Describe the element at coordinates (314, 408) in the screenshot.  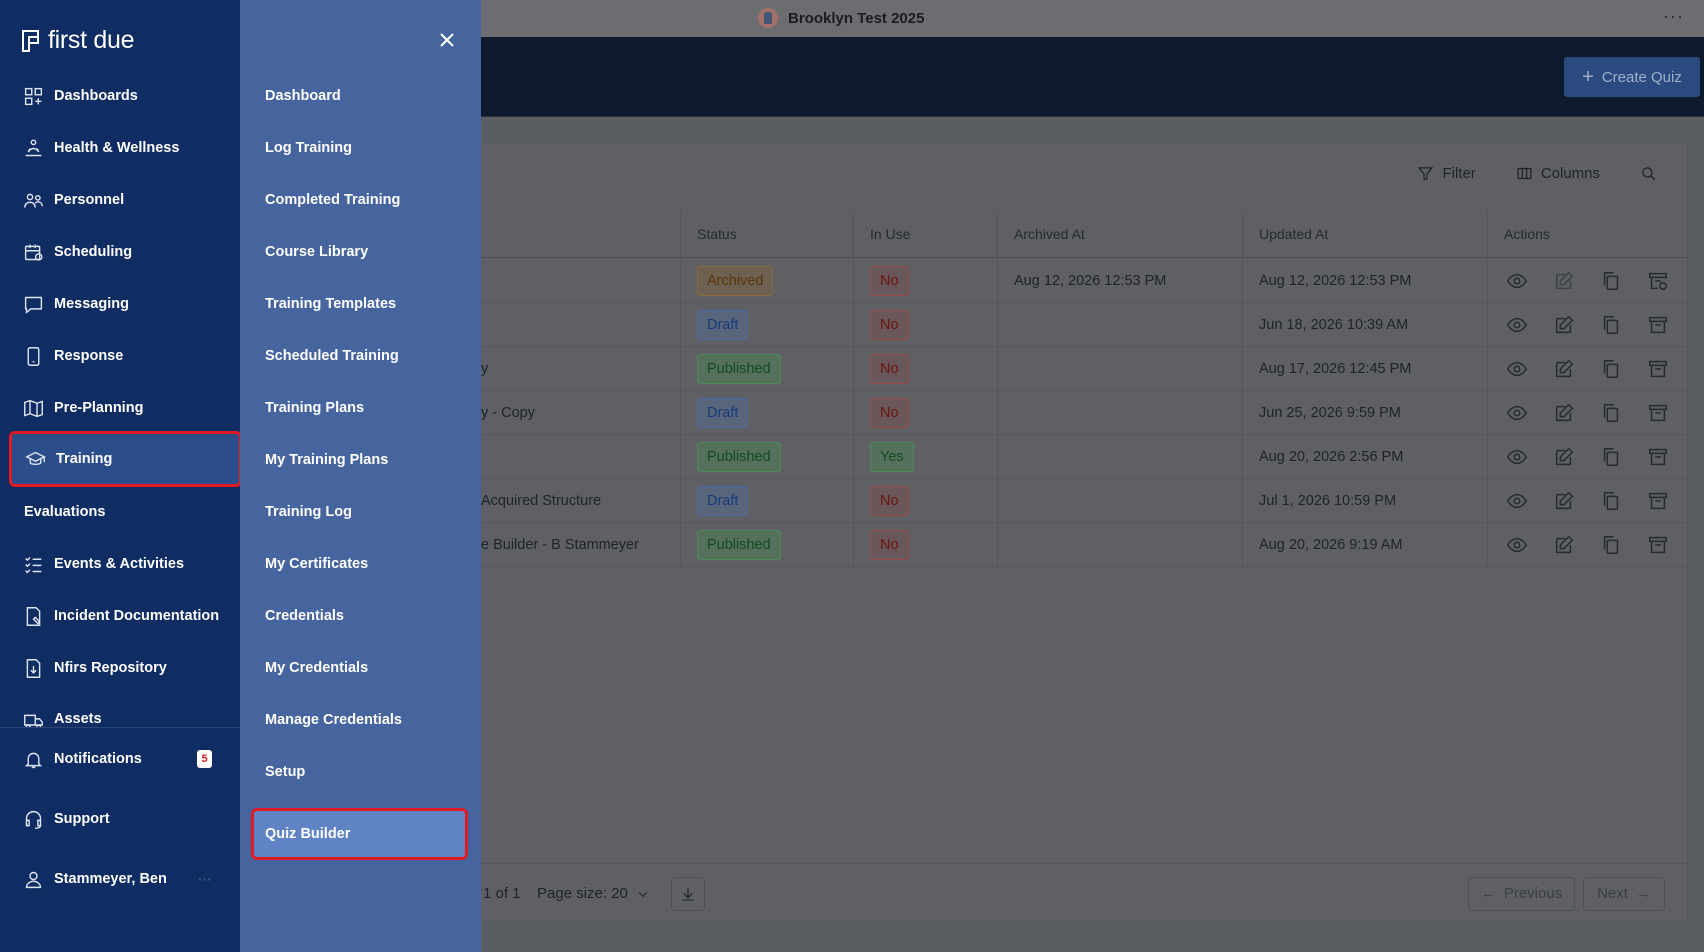
I see `submenu-item-training-plans: Training Plans` at that location.